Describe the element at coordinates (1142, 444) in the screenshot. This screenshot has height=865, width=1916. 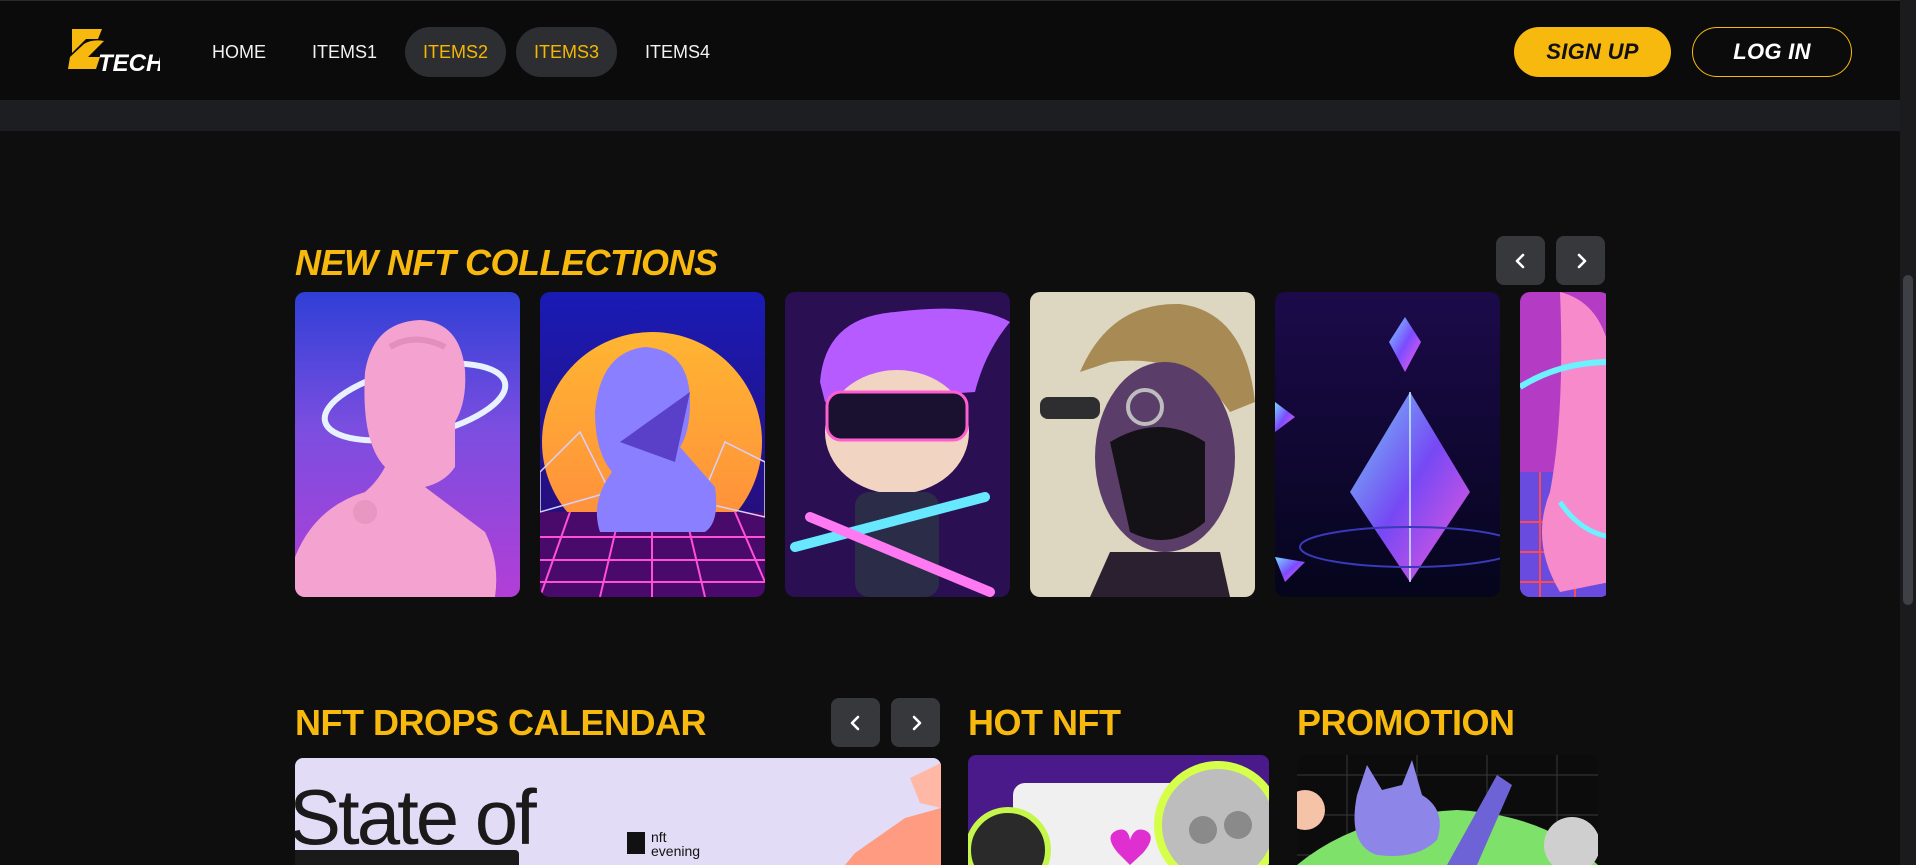
I see `nft-card-hat-mask` at that location.